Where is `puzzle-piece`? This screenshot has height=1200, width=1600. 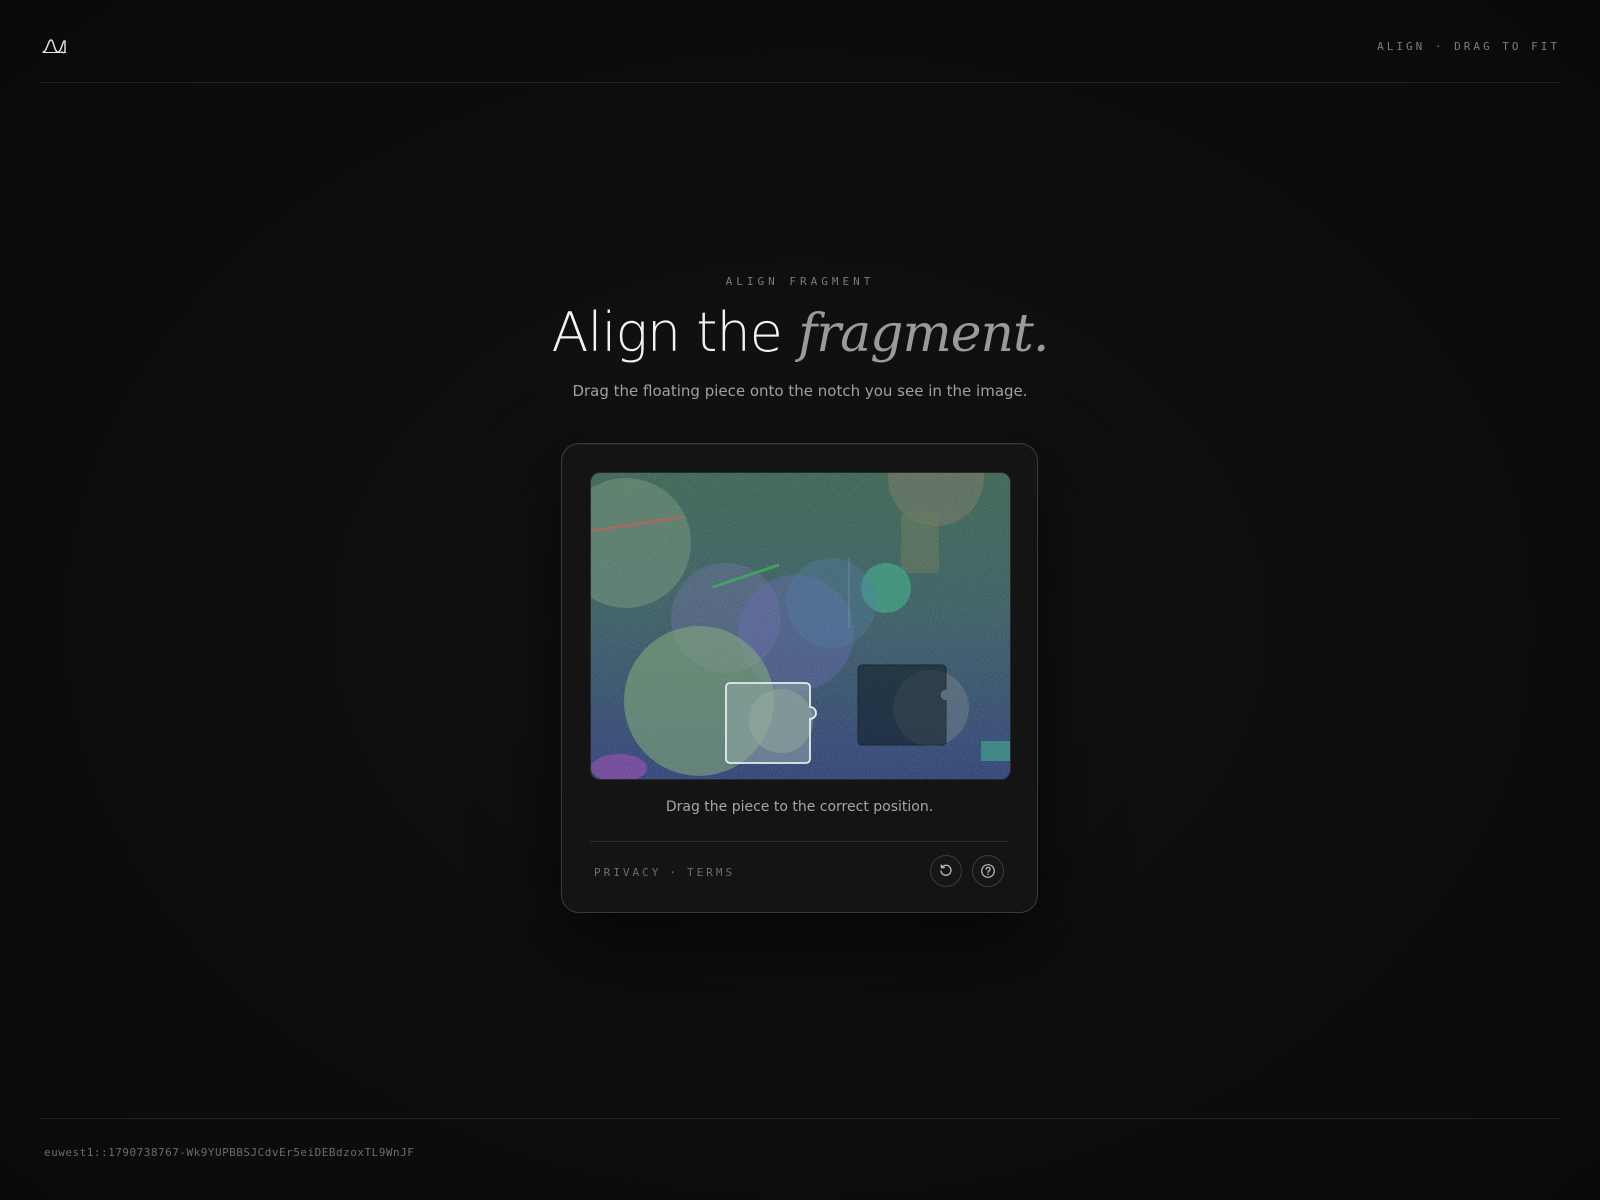 puzzle-piece is located at coordinates (771, 723).